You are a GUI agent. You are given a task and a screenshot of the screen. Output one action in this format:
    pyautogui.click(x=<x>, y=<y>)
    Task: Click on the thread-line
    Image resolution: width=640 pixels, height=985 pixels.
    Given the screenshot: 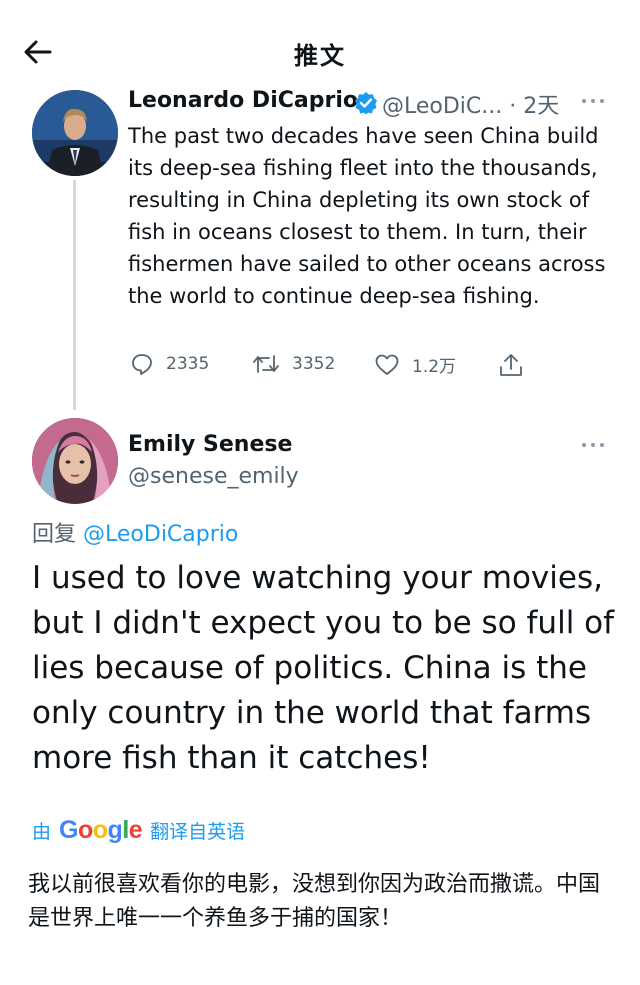 What is the action you would take?
    pyautogui.click(x=74, y=295)
    